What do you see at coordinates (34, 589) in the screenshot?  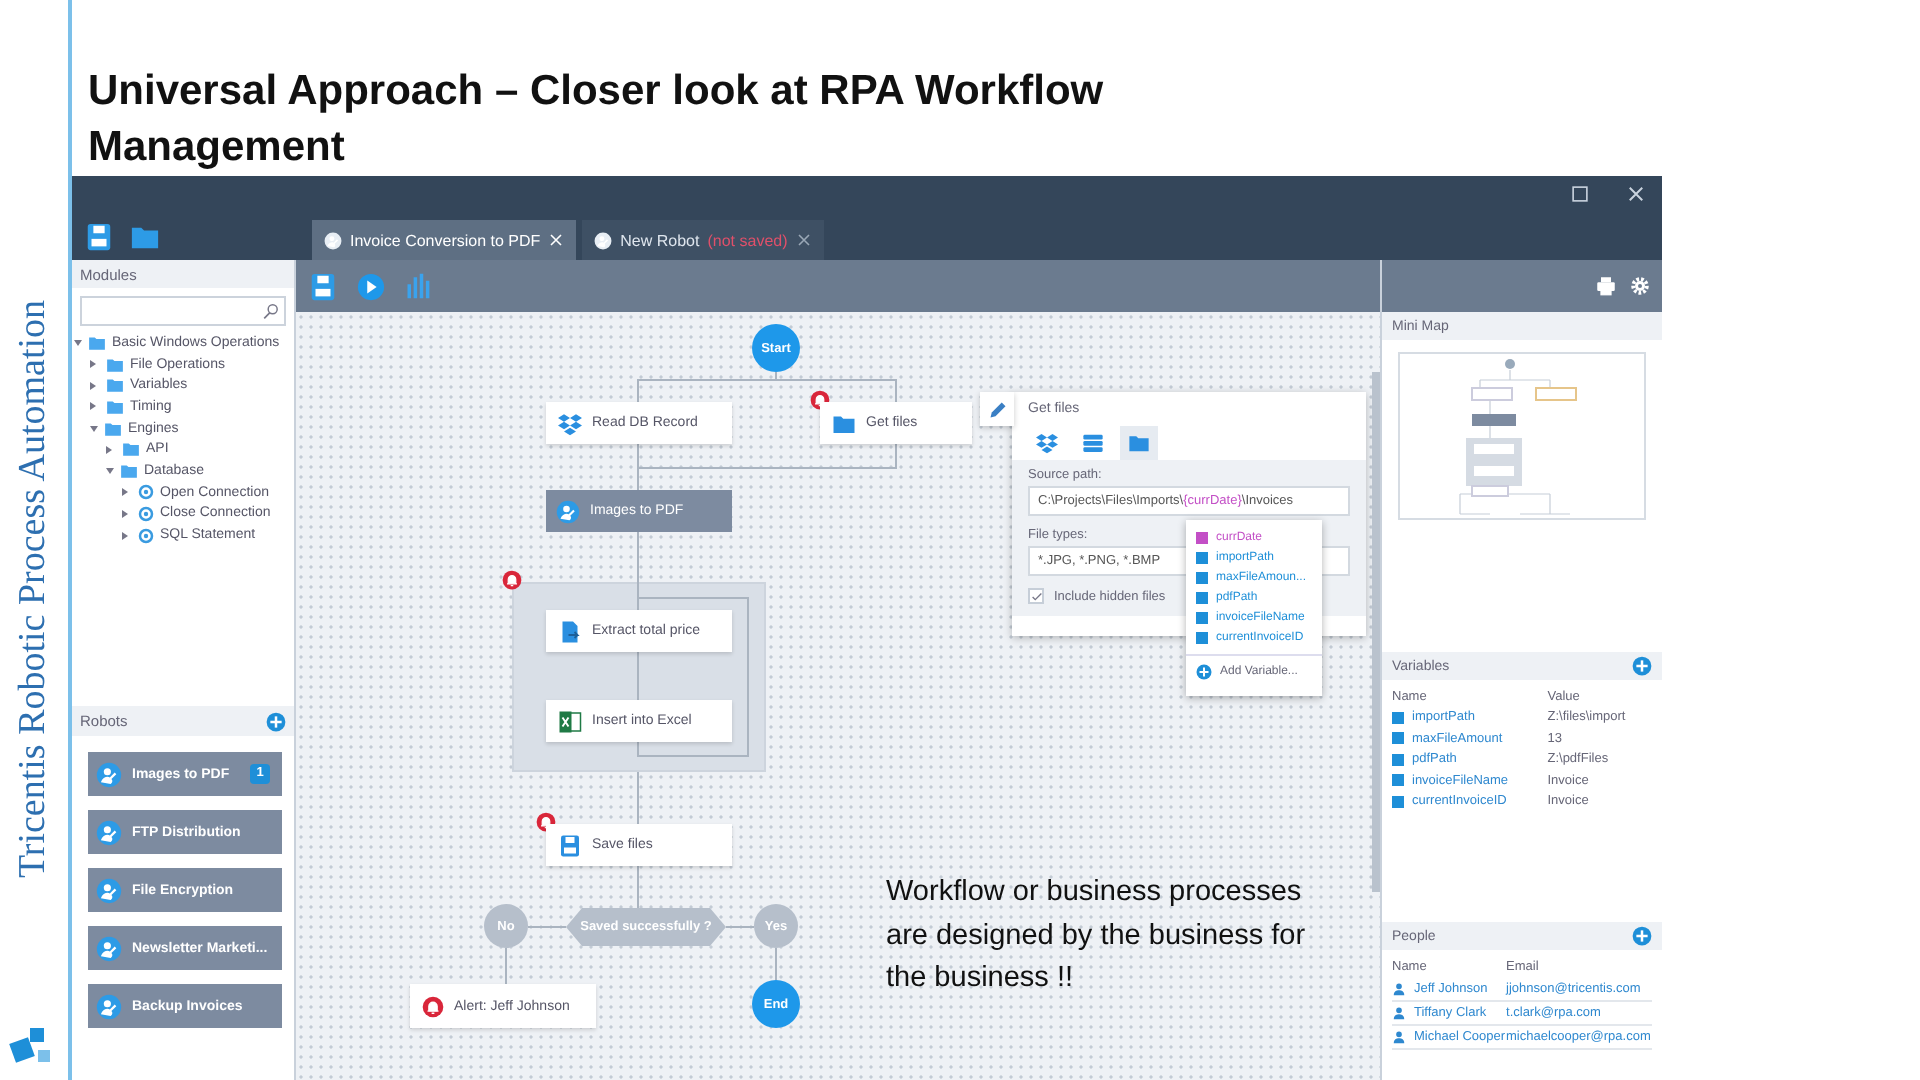 I see `side-caption: Tricentis Robotic Process Automation` at bounding box center [34, 589].